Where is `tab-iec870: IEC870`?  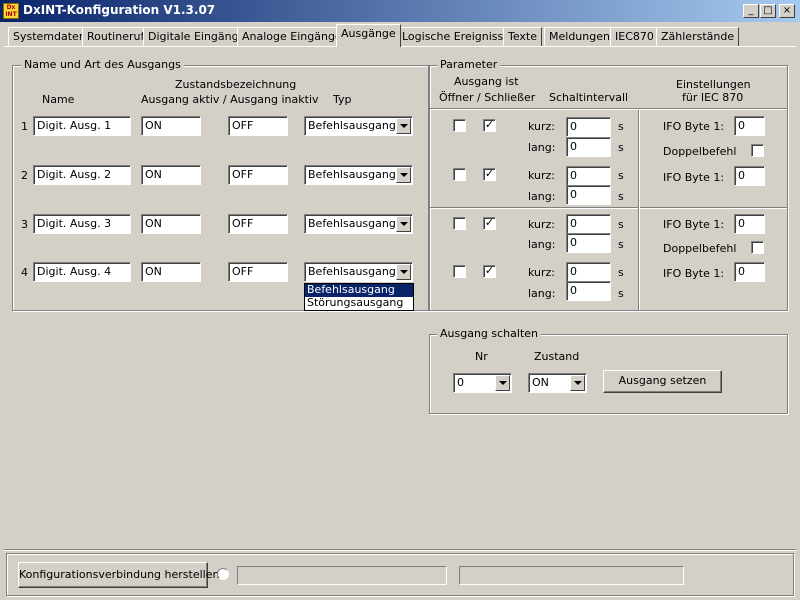
tab-iec870: IEC870 is located at coordinates (634, 37).